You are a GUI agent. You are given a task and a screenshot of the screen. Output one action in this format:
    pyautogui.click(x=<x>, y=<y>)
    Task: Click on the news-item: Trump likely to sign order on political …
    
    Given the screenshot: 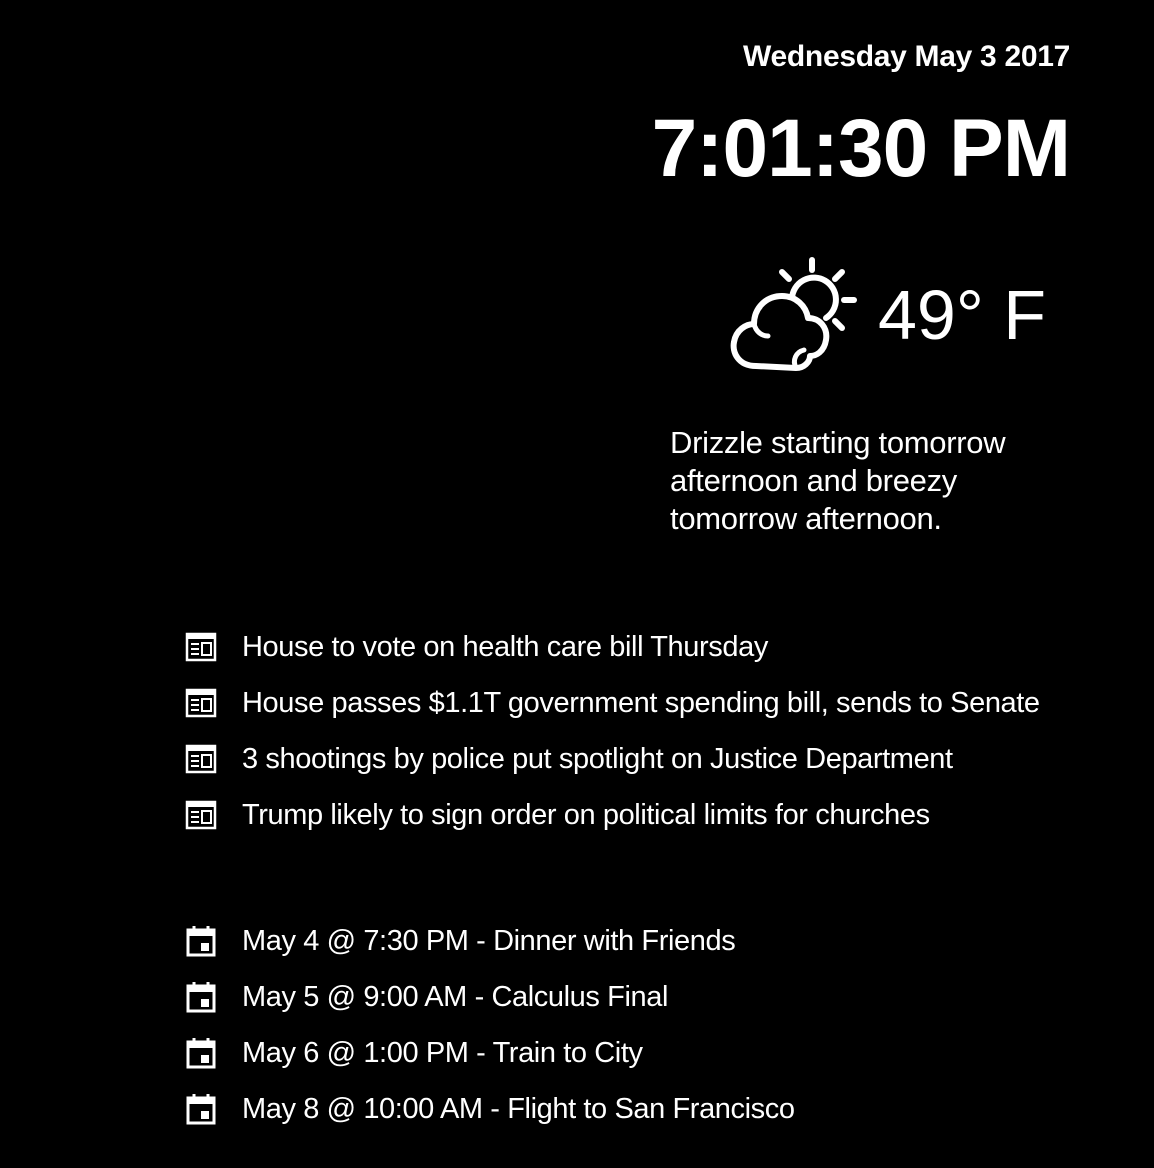 What is the action you would take?
    pyautogui.click(x=612, y=822)
    